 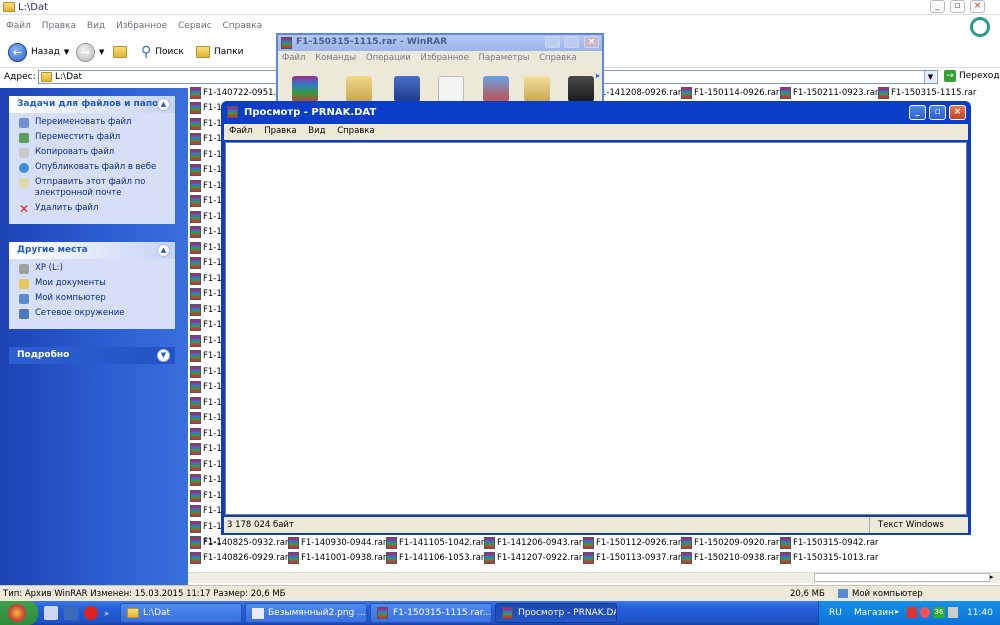 I want to click on menu-view: Вид, so click(x=96, y=26).